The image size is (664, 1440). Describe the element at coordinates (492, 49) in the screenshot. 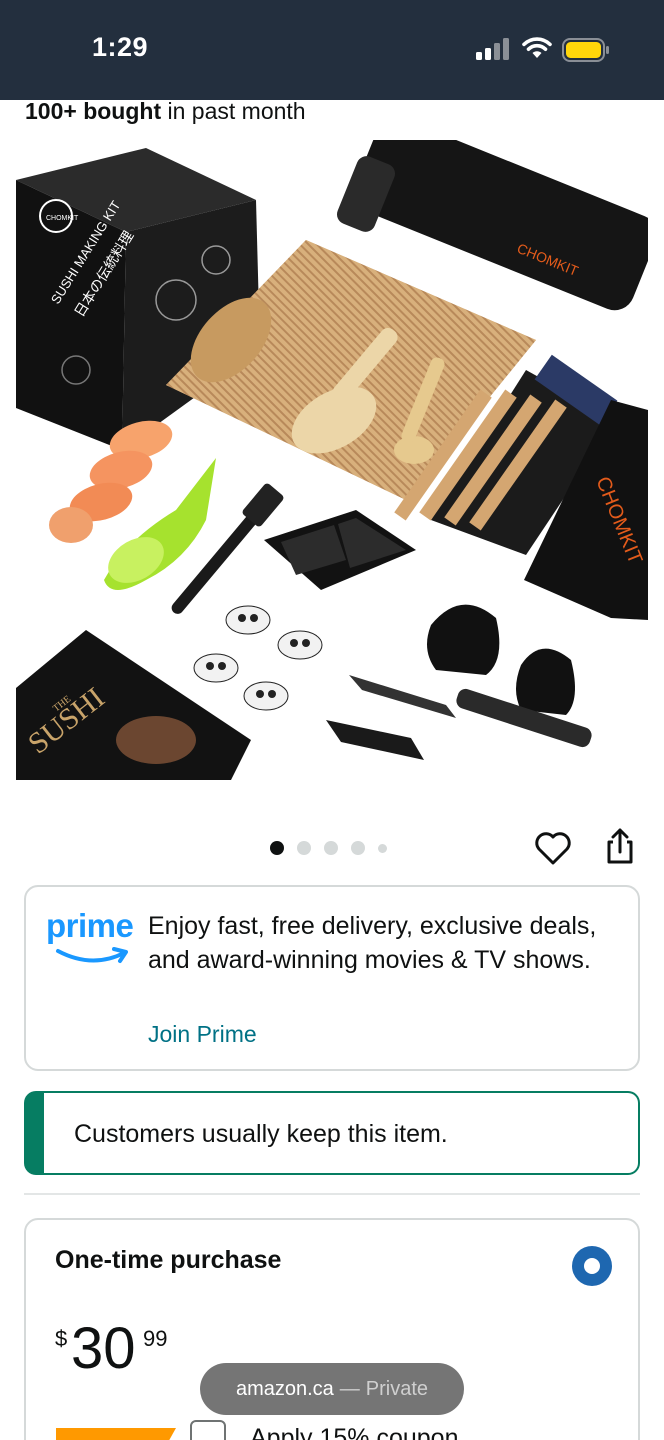

I see `cellular-signal-icon` at that location.